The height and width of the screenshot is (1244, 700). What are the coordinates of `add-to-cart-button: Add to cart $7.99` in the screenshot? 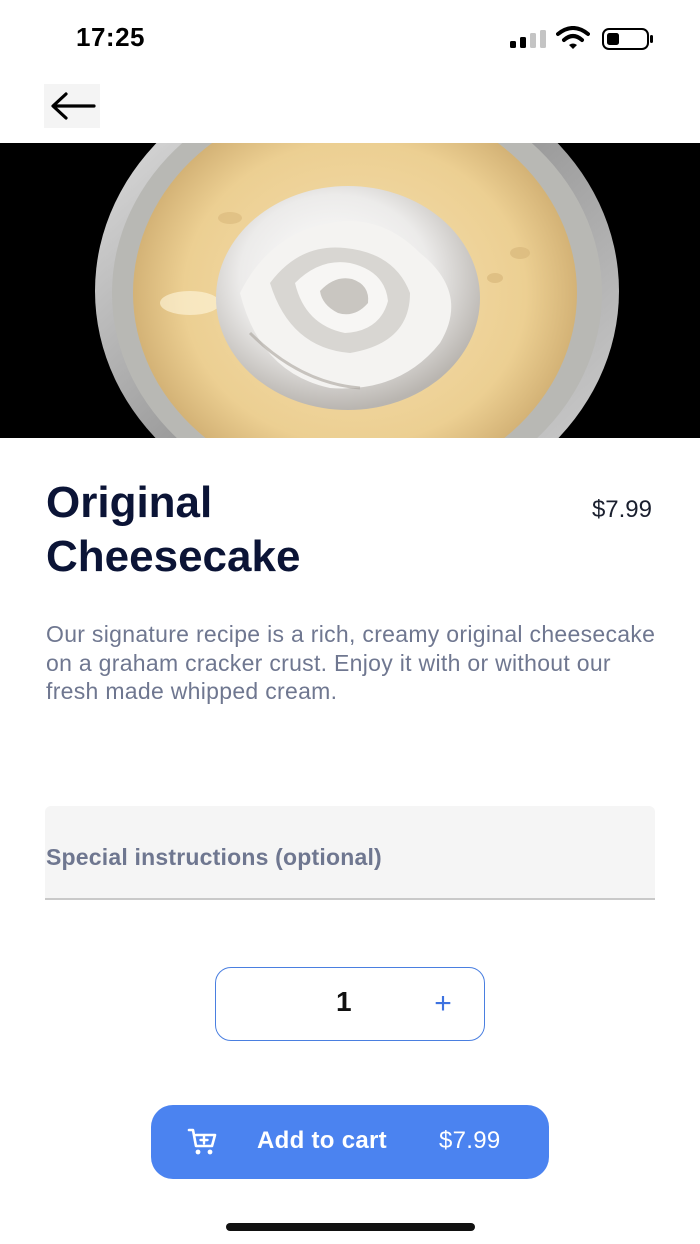 It's located at (350, 1142).